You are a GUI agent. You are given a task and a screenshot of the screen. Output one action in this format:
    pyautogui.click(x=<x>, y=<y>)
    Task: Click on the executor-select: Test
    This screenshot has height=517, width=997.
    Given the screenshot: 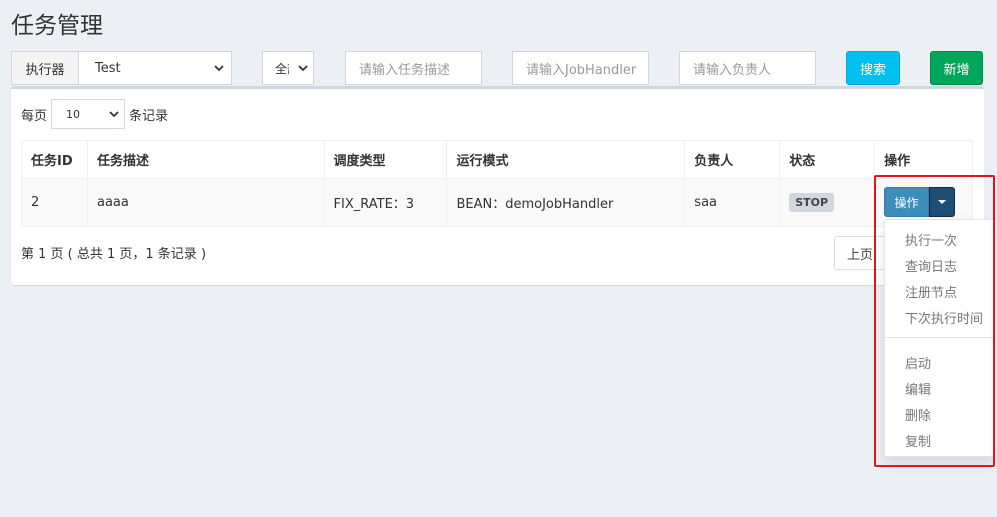 What is the action you would take?
    pyautogui.click(x=155, y=68)
    